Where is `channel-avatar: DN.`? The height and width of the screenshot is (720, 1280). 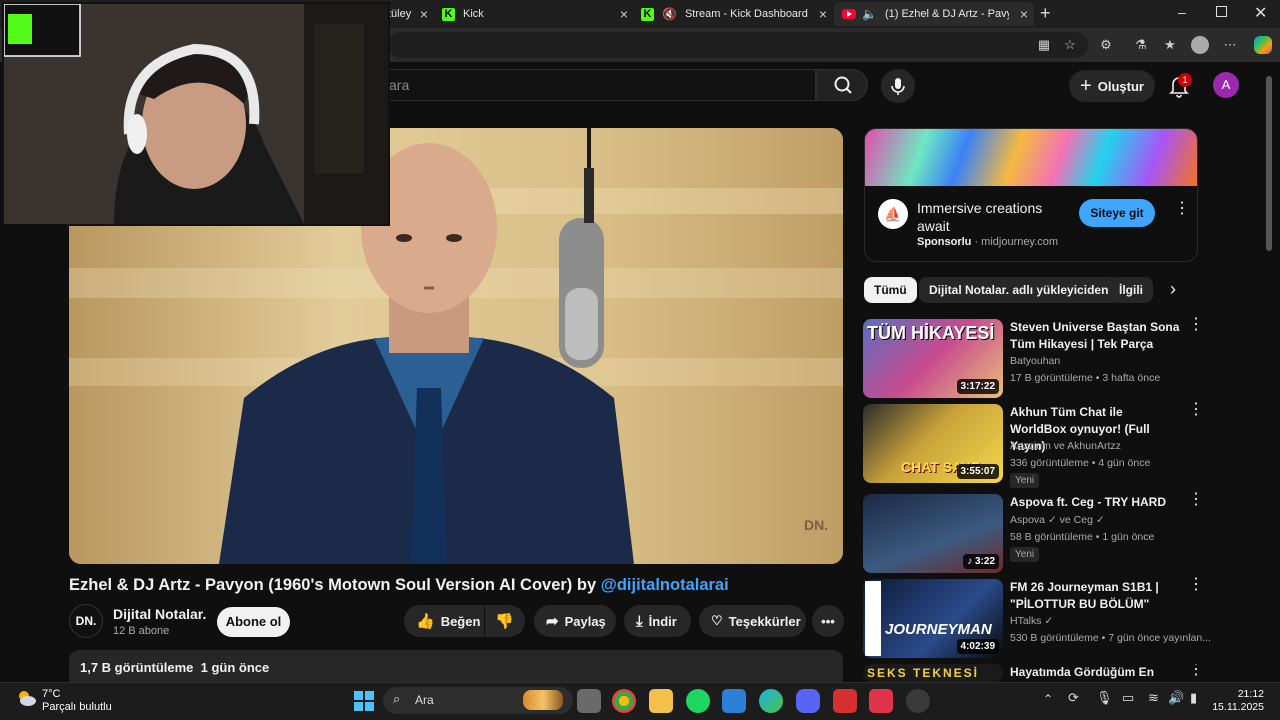 channel-avatar: DN. is located at coordinates (86, 621).